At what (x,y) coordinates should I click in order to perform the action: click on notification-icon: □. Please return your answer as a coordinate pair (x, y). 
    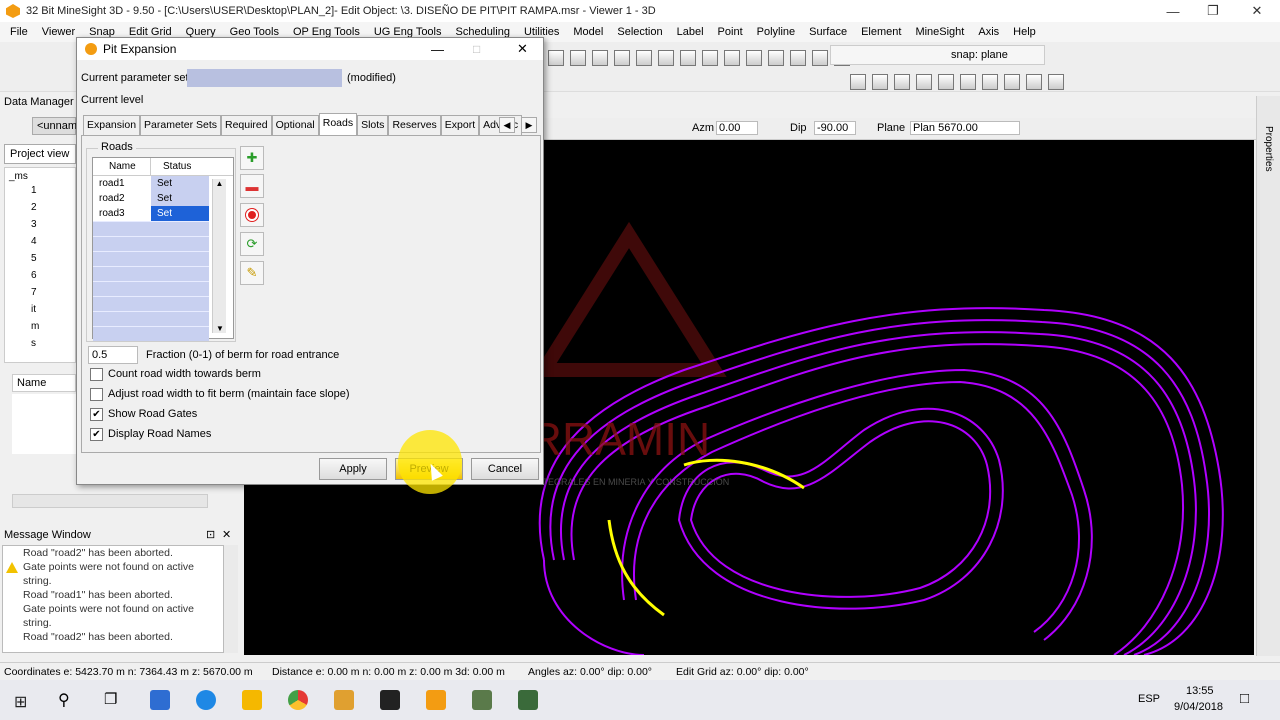
    Looking at the image, I should click on (1244, 698).